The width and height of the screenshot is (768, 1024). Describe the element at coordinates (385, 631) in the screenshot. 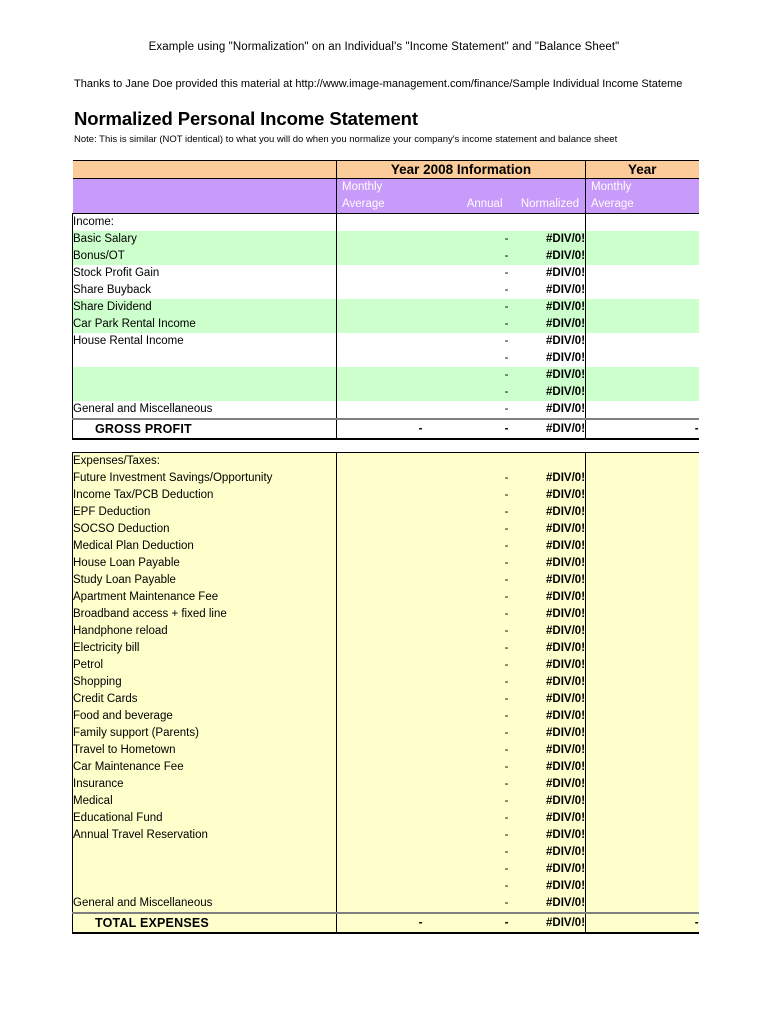

I see `table-row: Handphone reload - #DIV/0!` at that location.